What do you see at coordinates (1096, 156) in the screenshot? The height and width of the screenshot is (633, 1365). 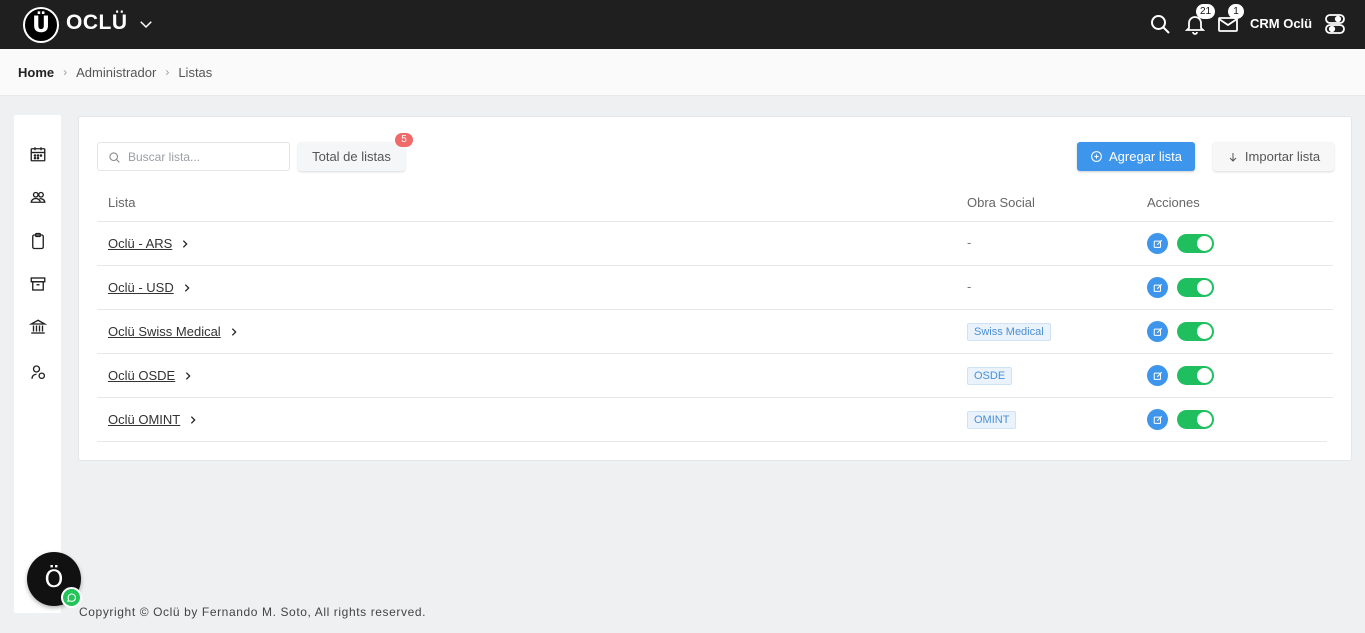 I see `plus-circle-icon` at bounding box center [1096, 156].